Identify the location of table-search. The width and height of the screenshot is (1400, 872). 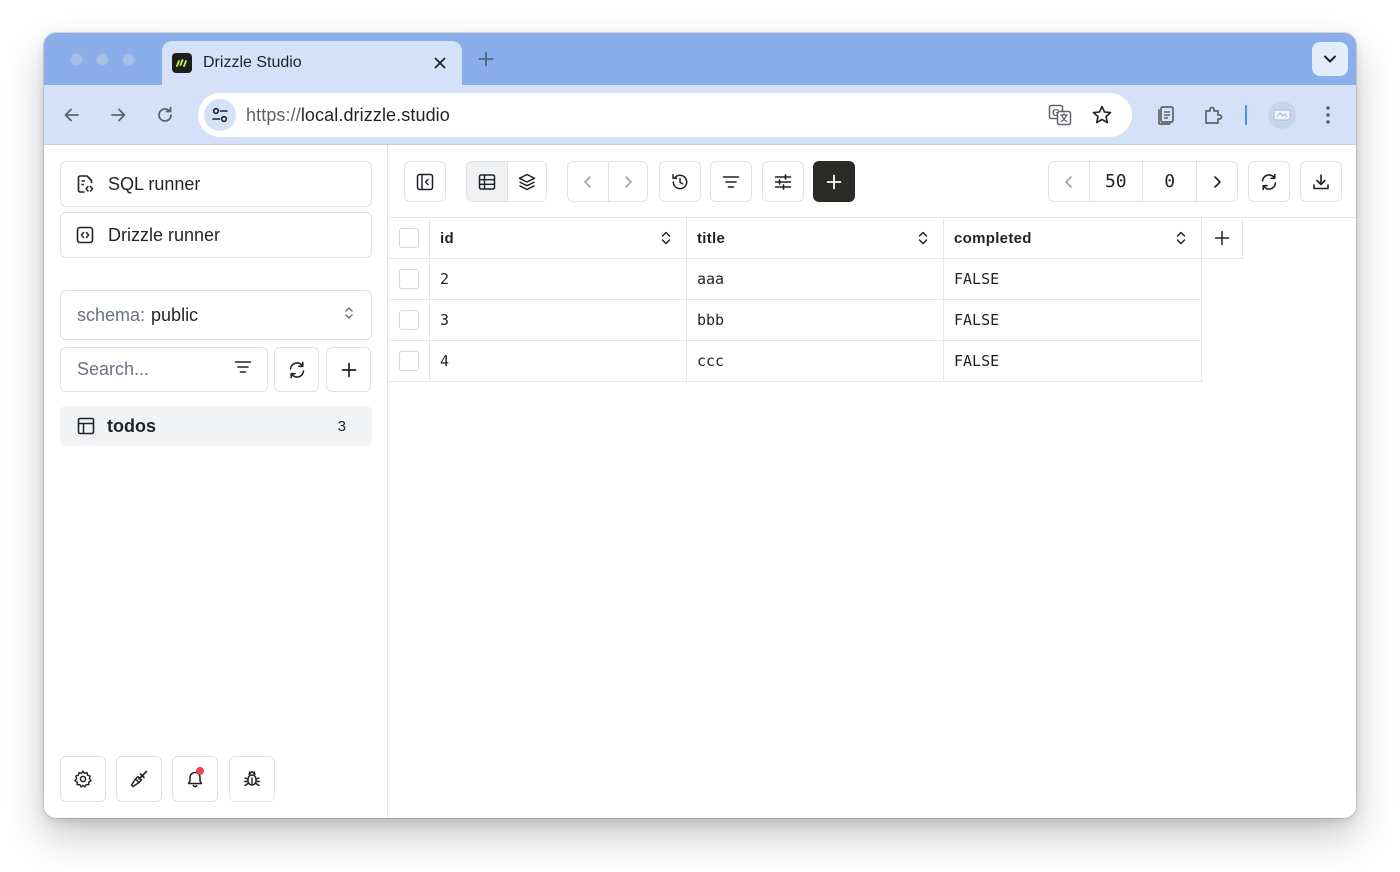
(164, 369).